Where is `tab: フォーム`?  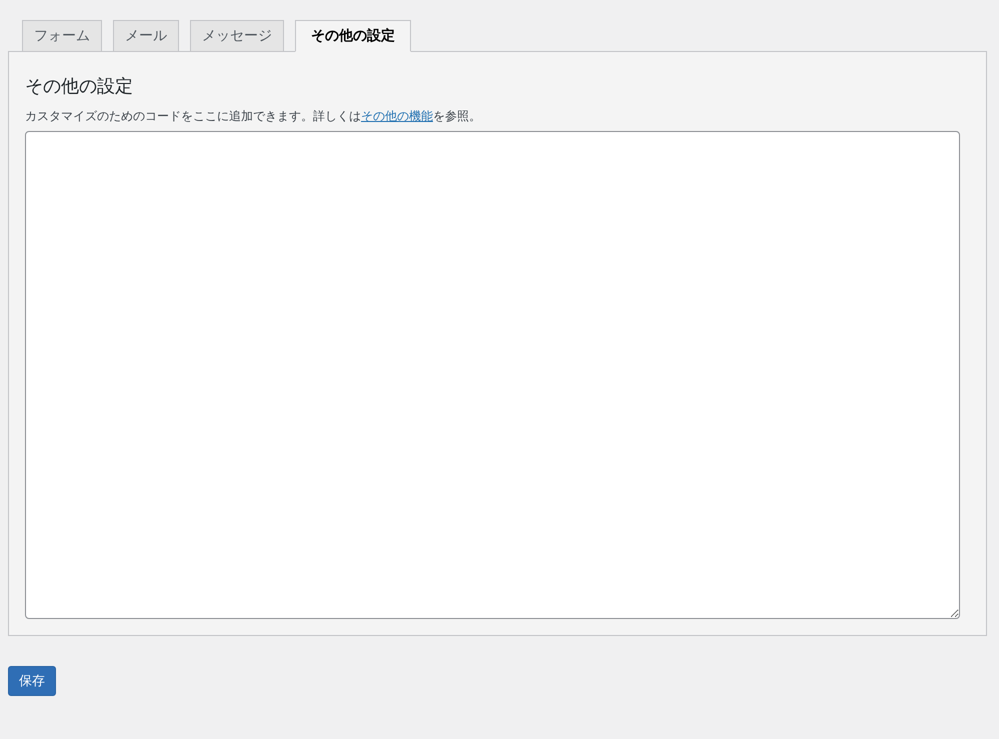
tab: フォーム is located at coordinates (62, 36).